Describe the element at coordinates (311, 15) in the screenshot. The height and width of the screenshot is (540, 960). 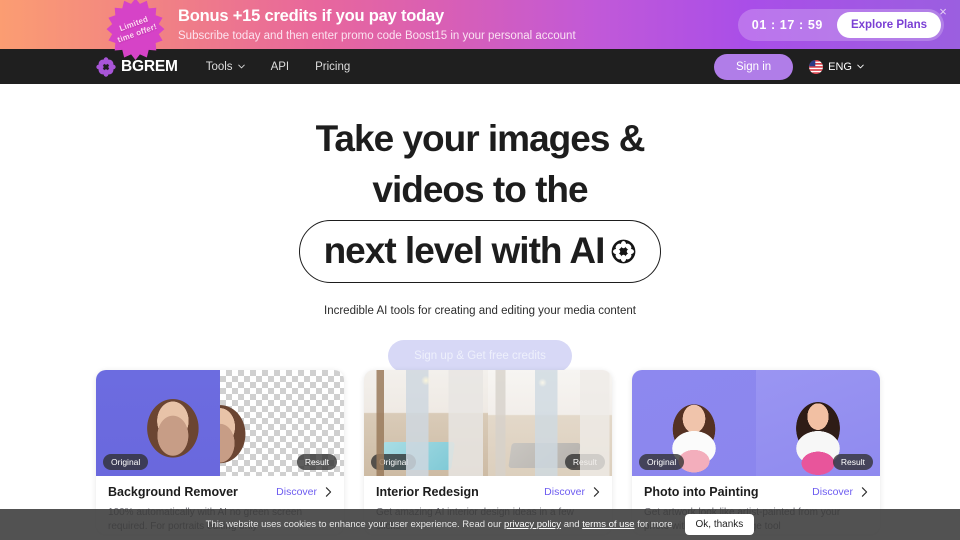
I see `promo-title: Bonus +15 credits if you pay today` at that location.